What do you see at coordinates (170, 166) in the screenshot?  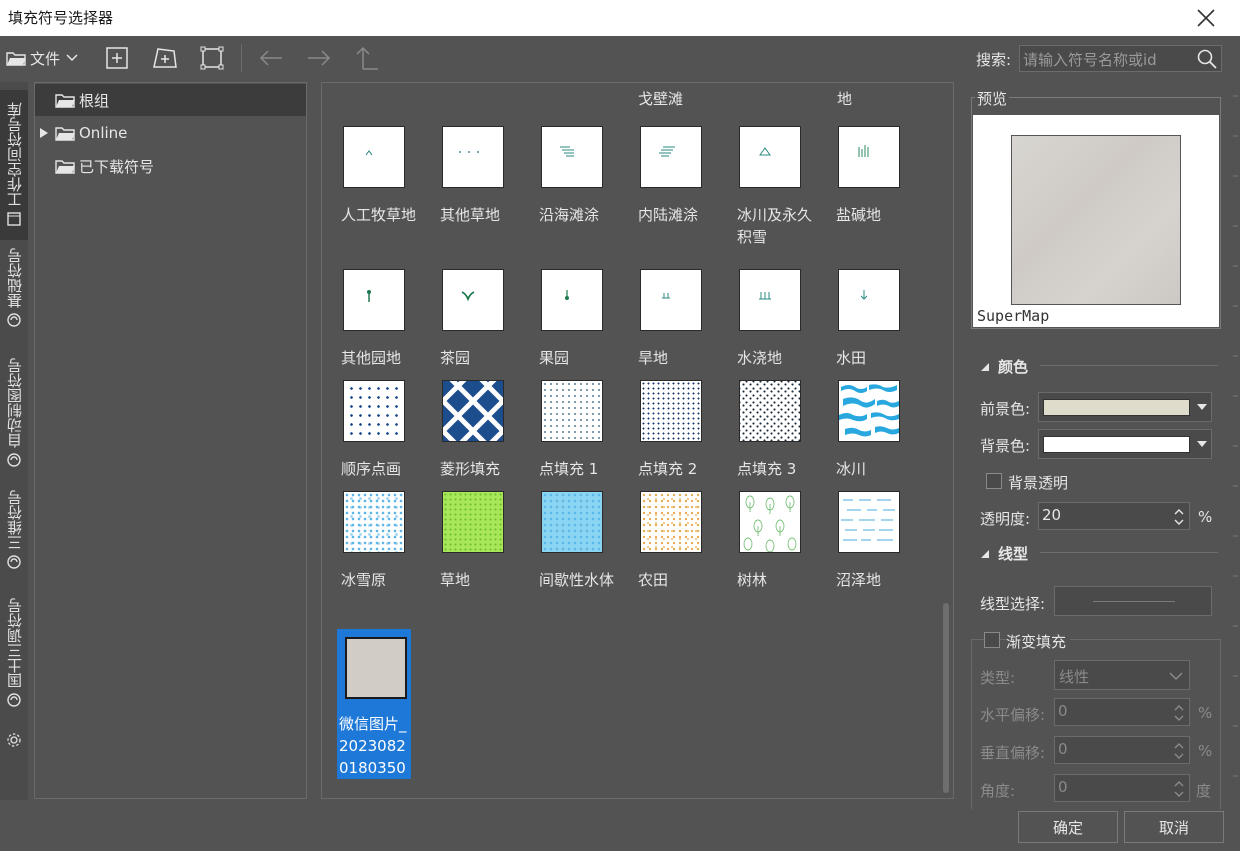 I see `tree-item-downloaded: 已下载符号` at bounding box center [170, 166].